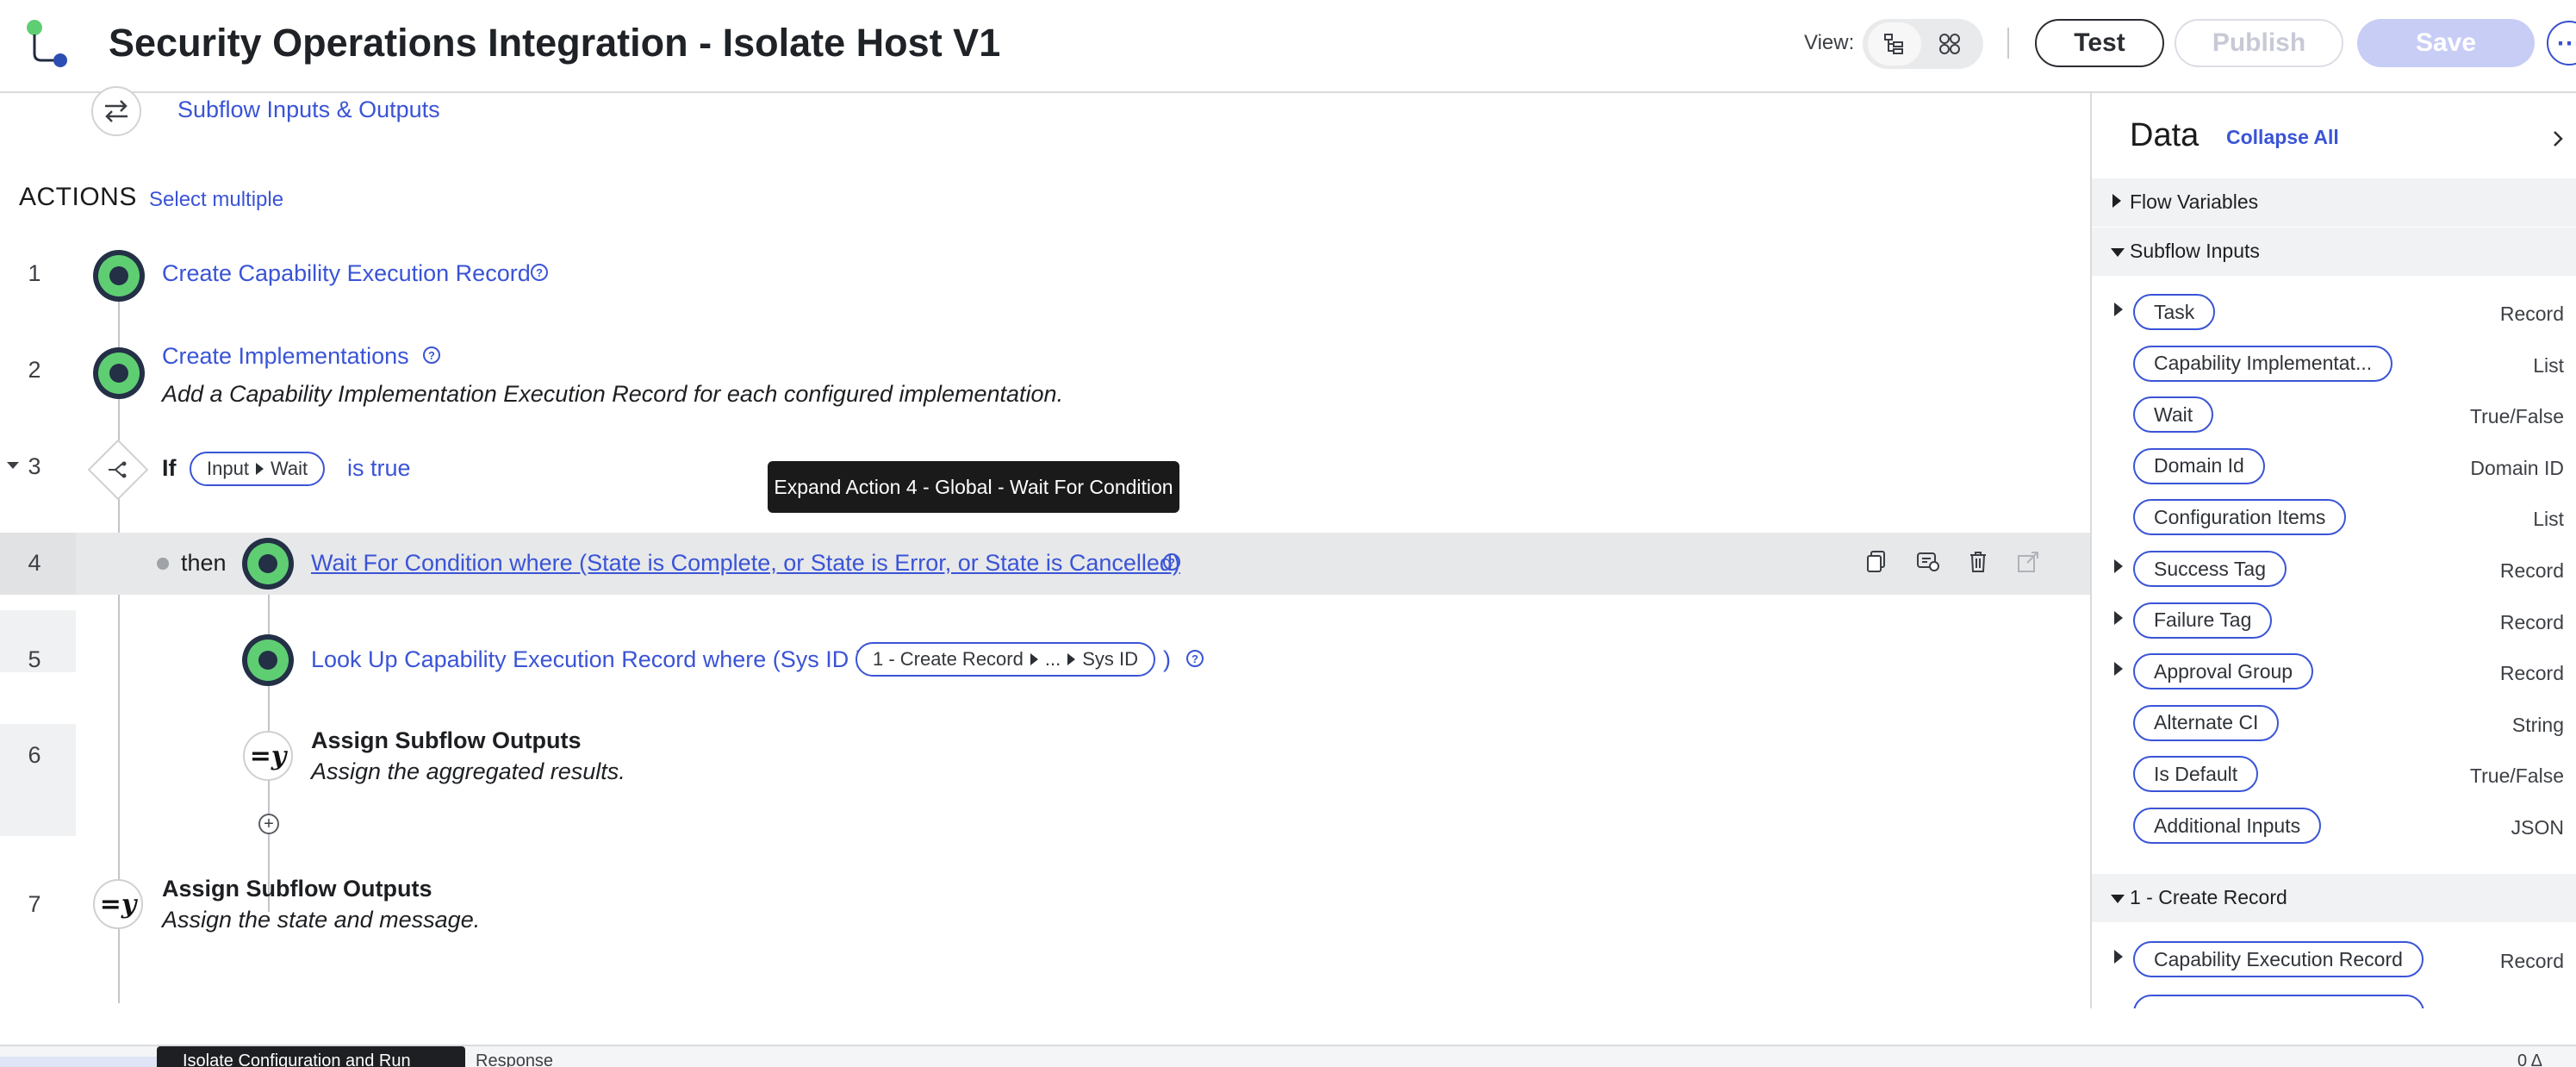 Image resolution: width=2576 pixels, height=1067 pixels. What do you see at coordinates (2208, 897) in the screenshot?
I see `section-label: 1 - Create Record` at bounding box center [2208, 897].